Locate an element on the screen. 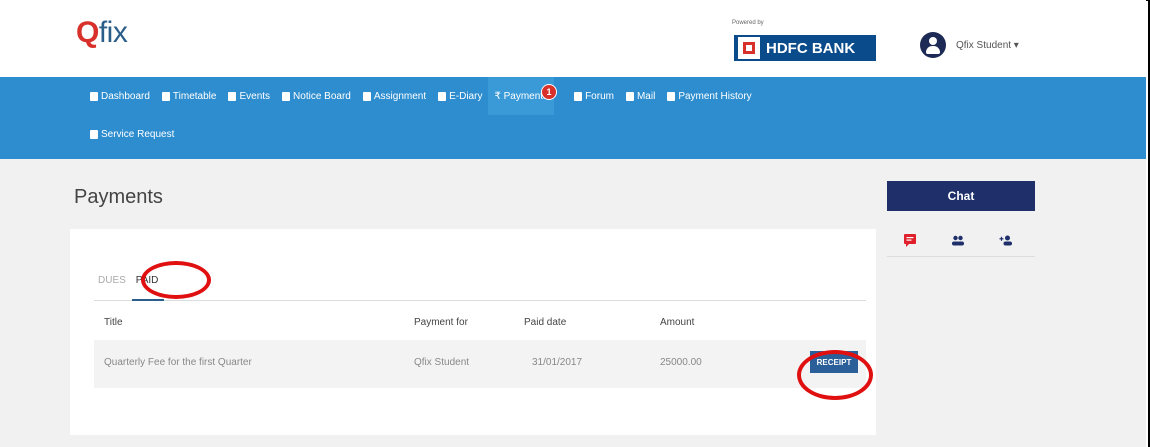 Image resolution: width=1150 pixels, height=447 pixels. nav-item-payment-history: Payment History is located at coordinates (709, 96).